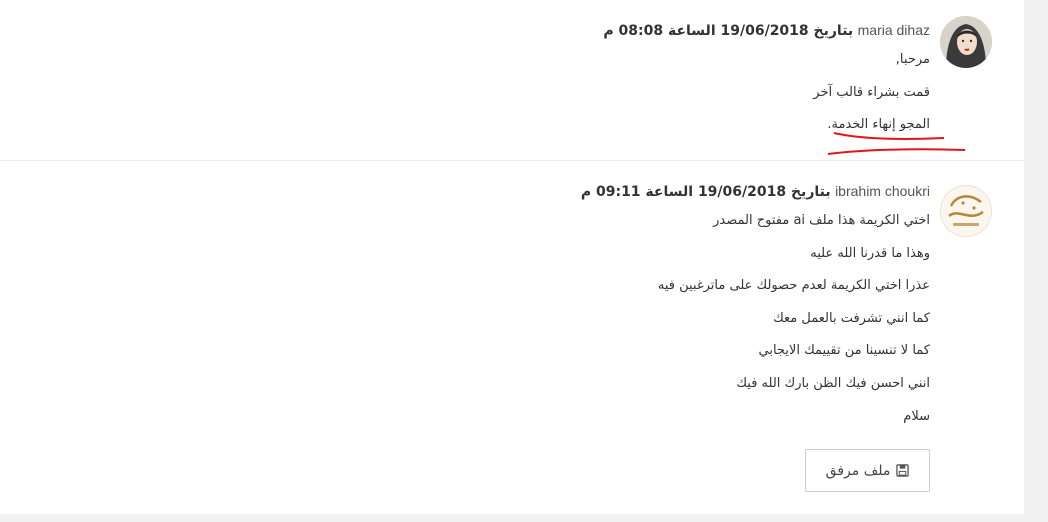  What do you see at coordinates (882, 191) in the screenshot?
I see `author-name: ibrahim choukri` at bounding box center [882, 191].